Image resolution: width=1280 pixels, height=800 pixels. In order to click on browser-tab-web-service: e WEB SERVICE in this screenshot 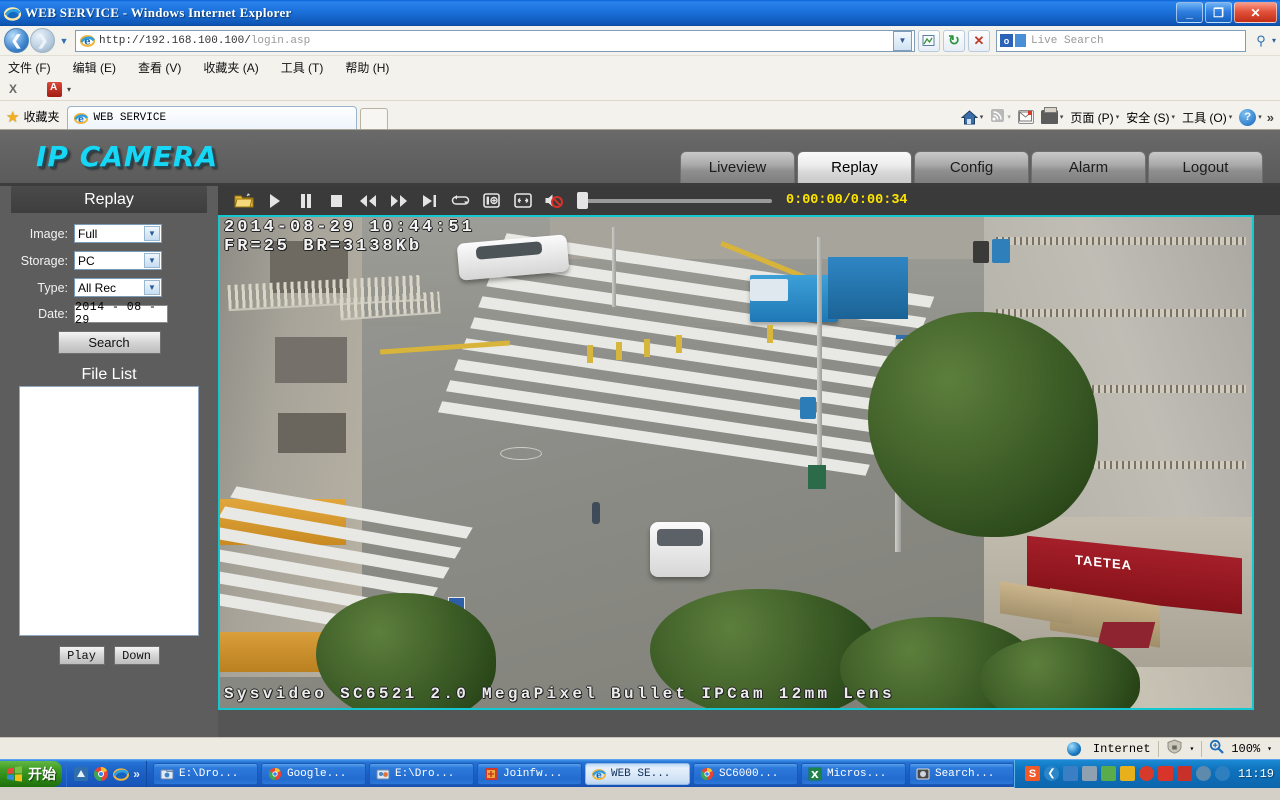, I will do `click(212, 117)`.